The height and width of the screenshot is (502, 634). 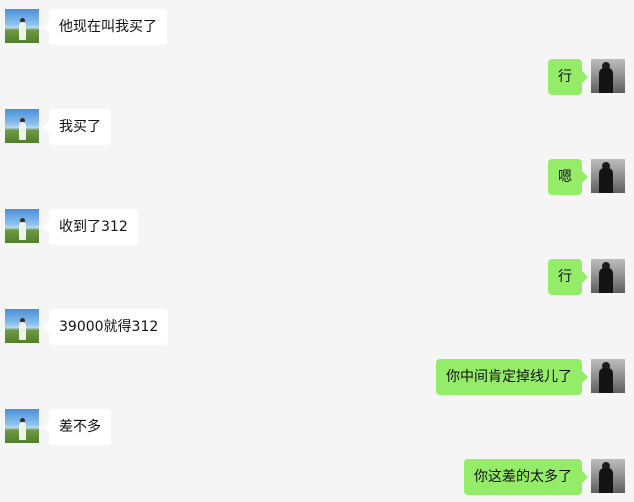 I want to click on message-bubble: 收到了312, so click(x=90, y=227).